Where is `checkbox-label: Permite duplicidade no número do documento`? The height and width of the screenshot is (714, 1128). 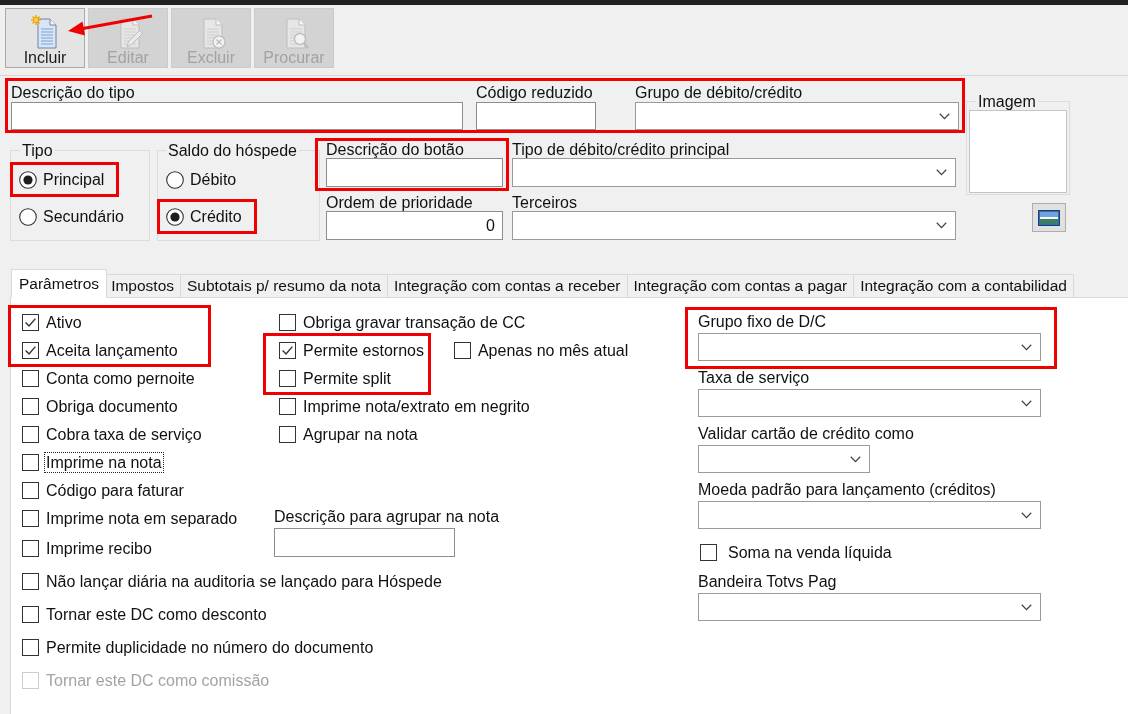 checkbox-label: Permite duplicidade no número do documento is located at coordinates (210, 647).